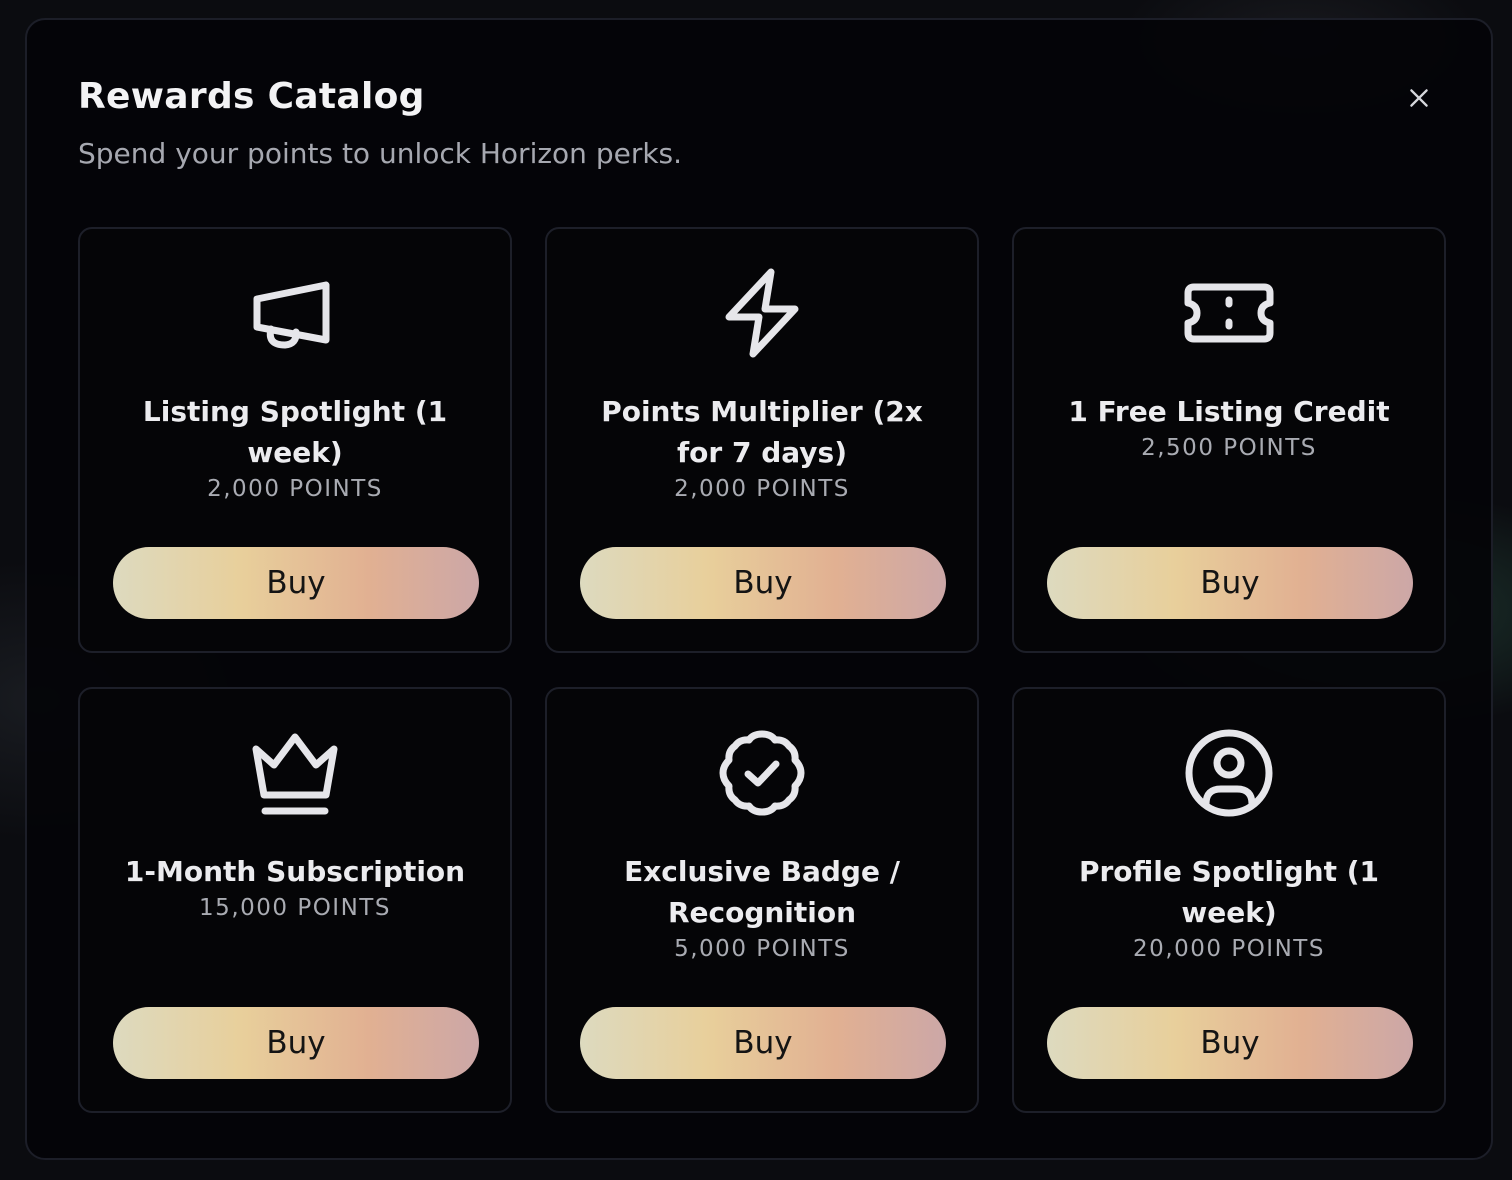 The image size is (1512, 1180). What do you see at coordinates (295, 432) in the screenshot?
I see `reward-title: Listing Spotlight (1 week)` at bounding box center [295, 432].